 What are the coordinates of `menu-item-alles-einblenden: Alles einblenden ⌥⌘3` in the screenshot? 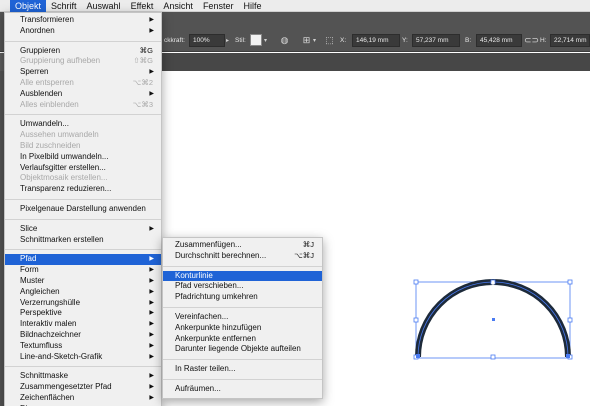 It's located at (83, 105).